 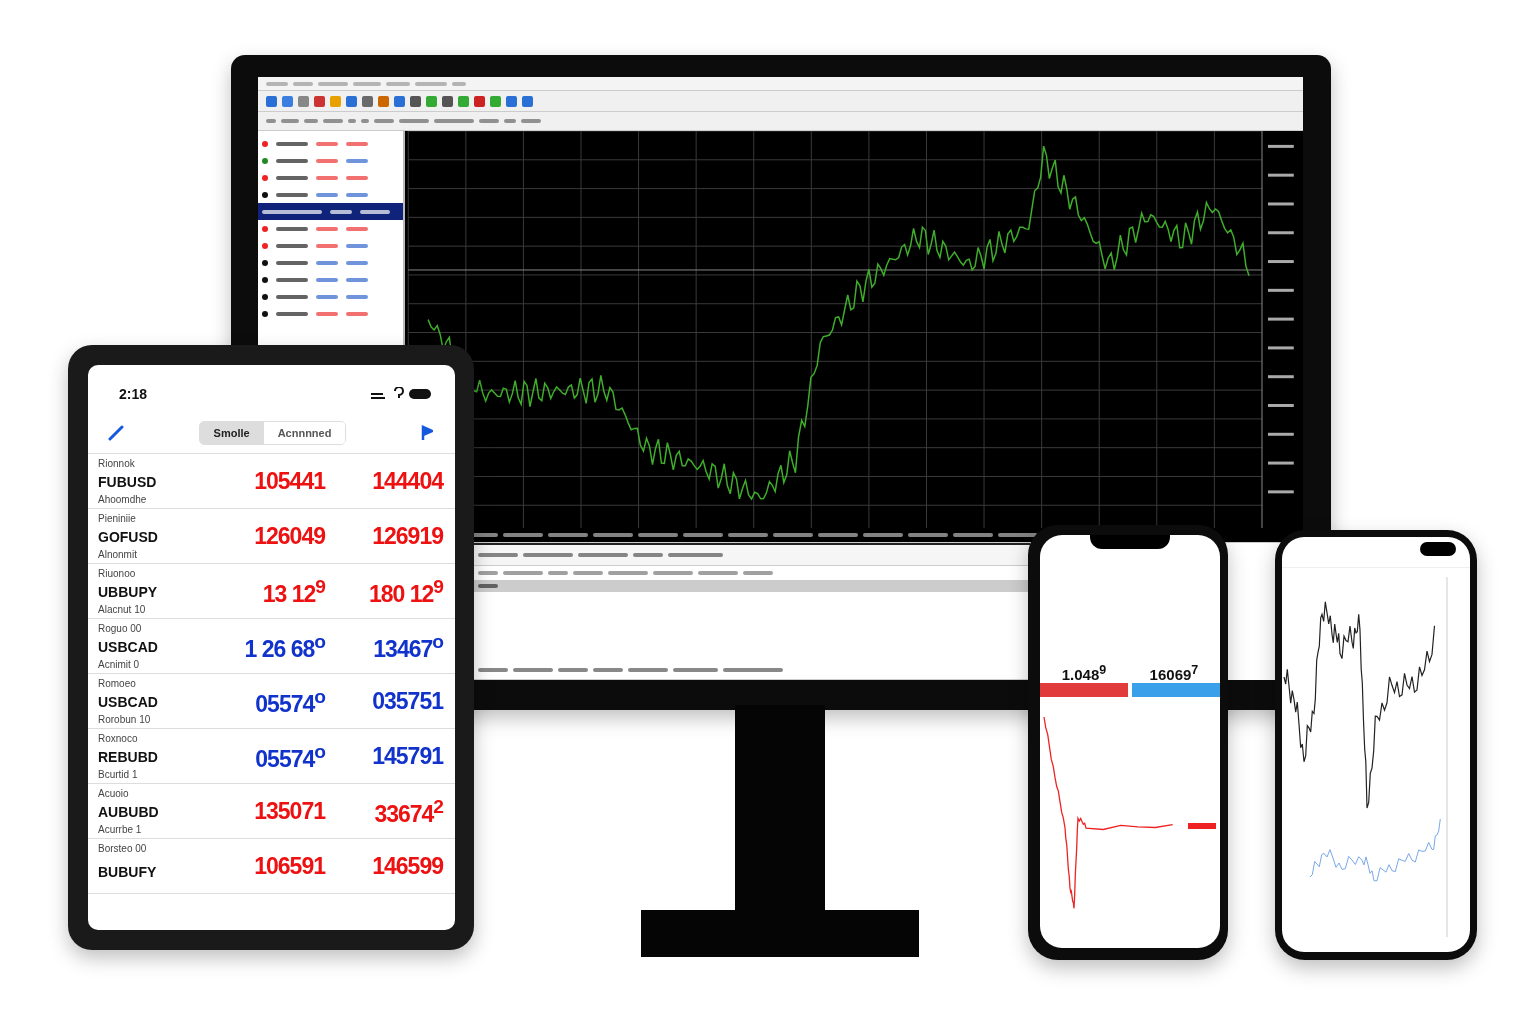 I want to click on bid-price: 1 26 68$^{o}$, so click(x=284, y=646).